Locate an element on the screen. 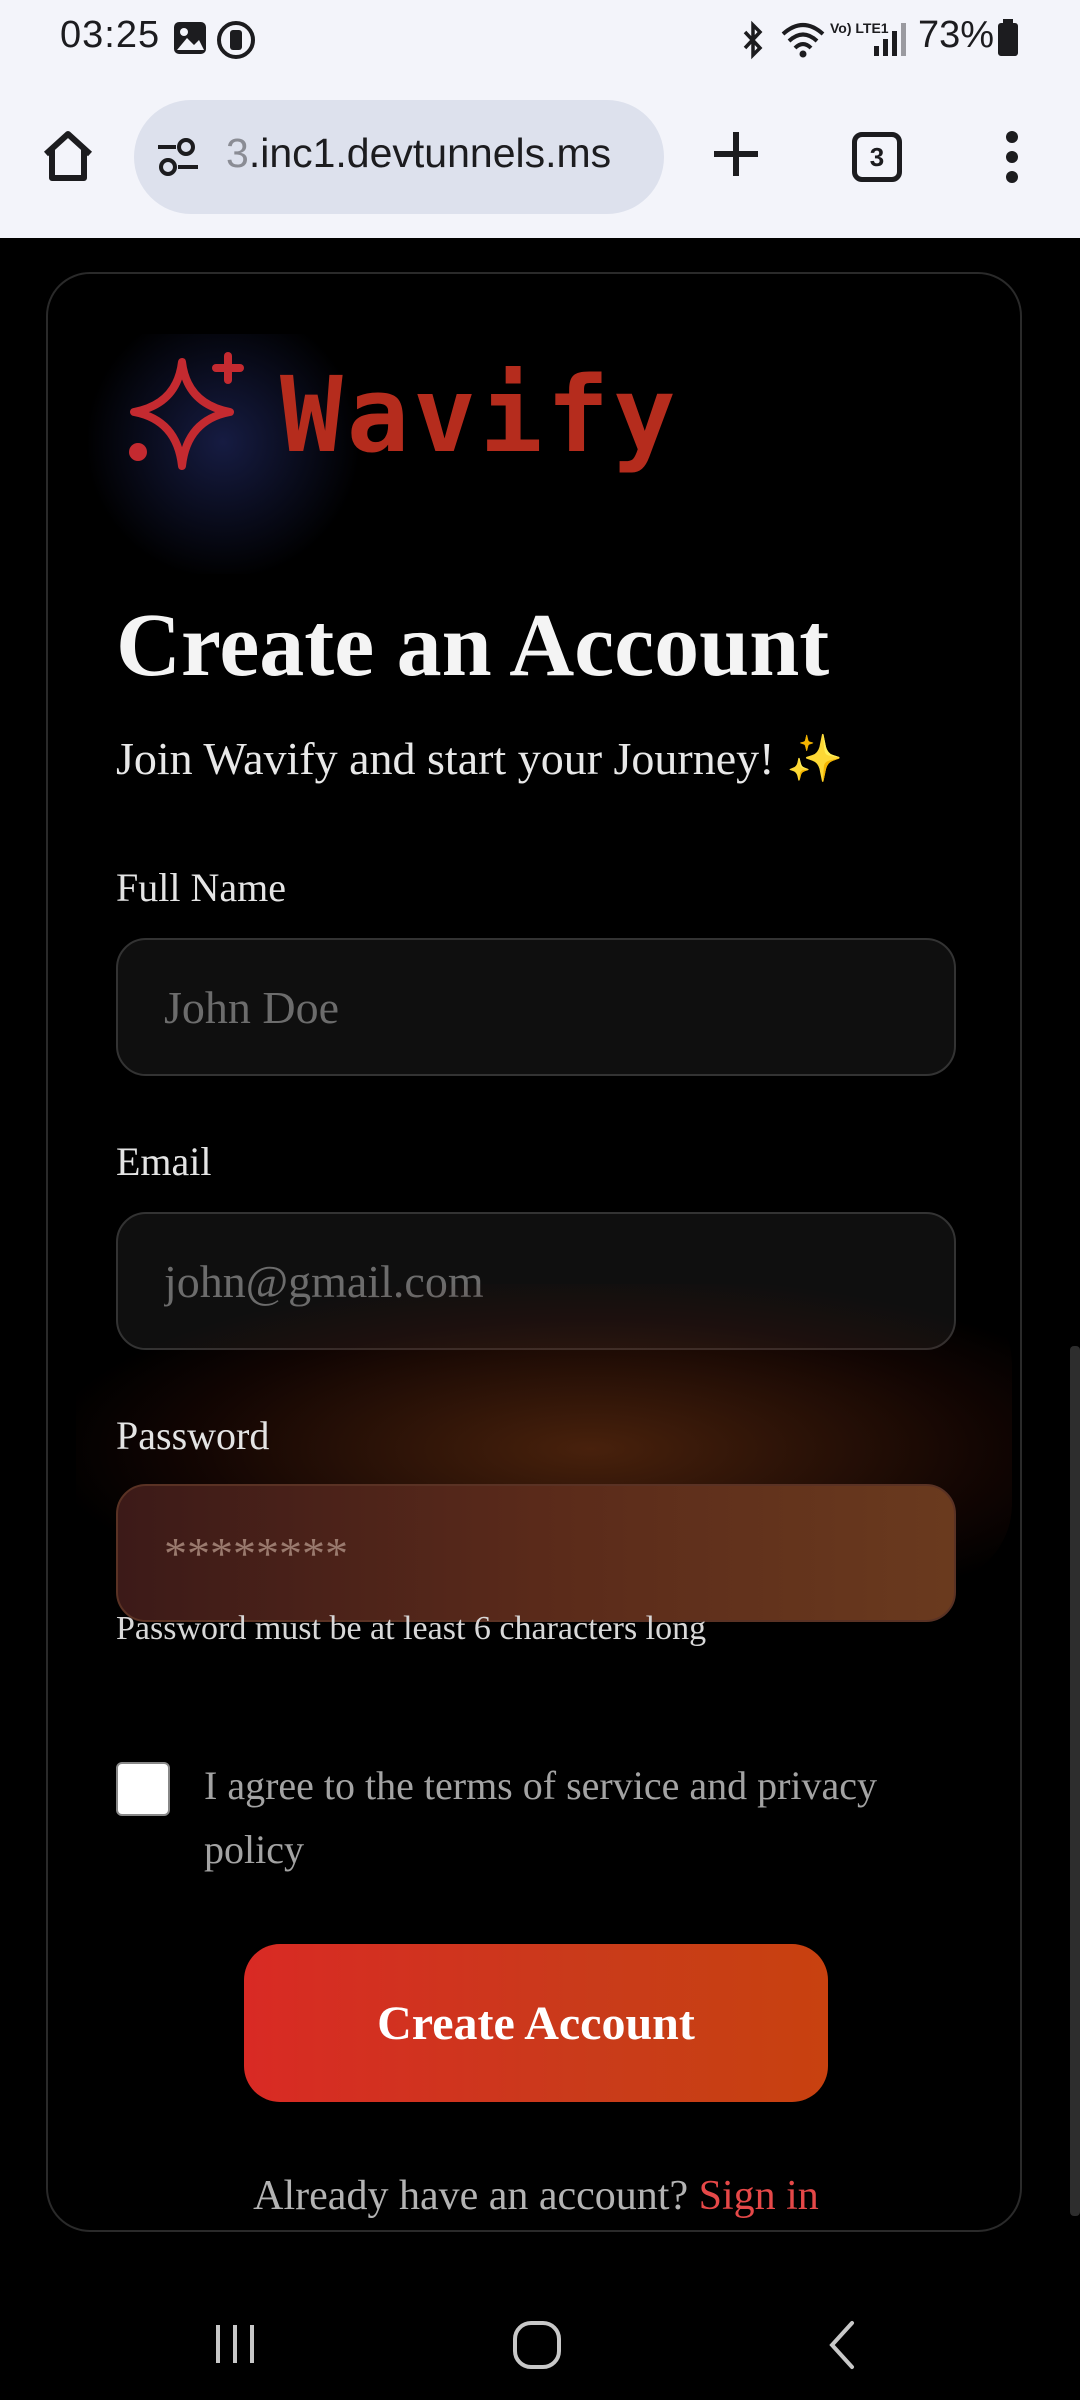  page-subtitle: Join Wavify and start your Journey! ✨ is located at coordinates (480, 758).